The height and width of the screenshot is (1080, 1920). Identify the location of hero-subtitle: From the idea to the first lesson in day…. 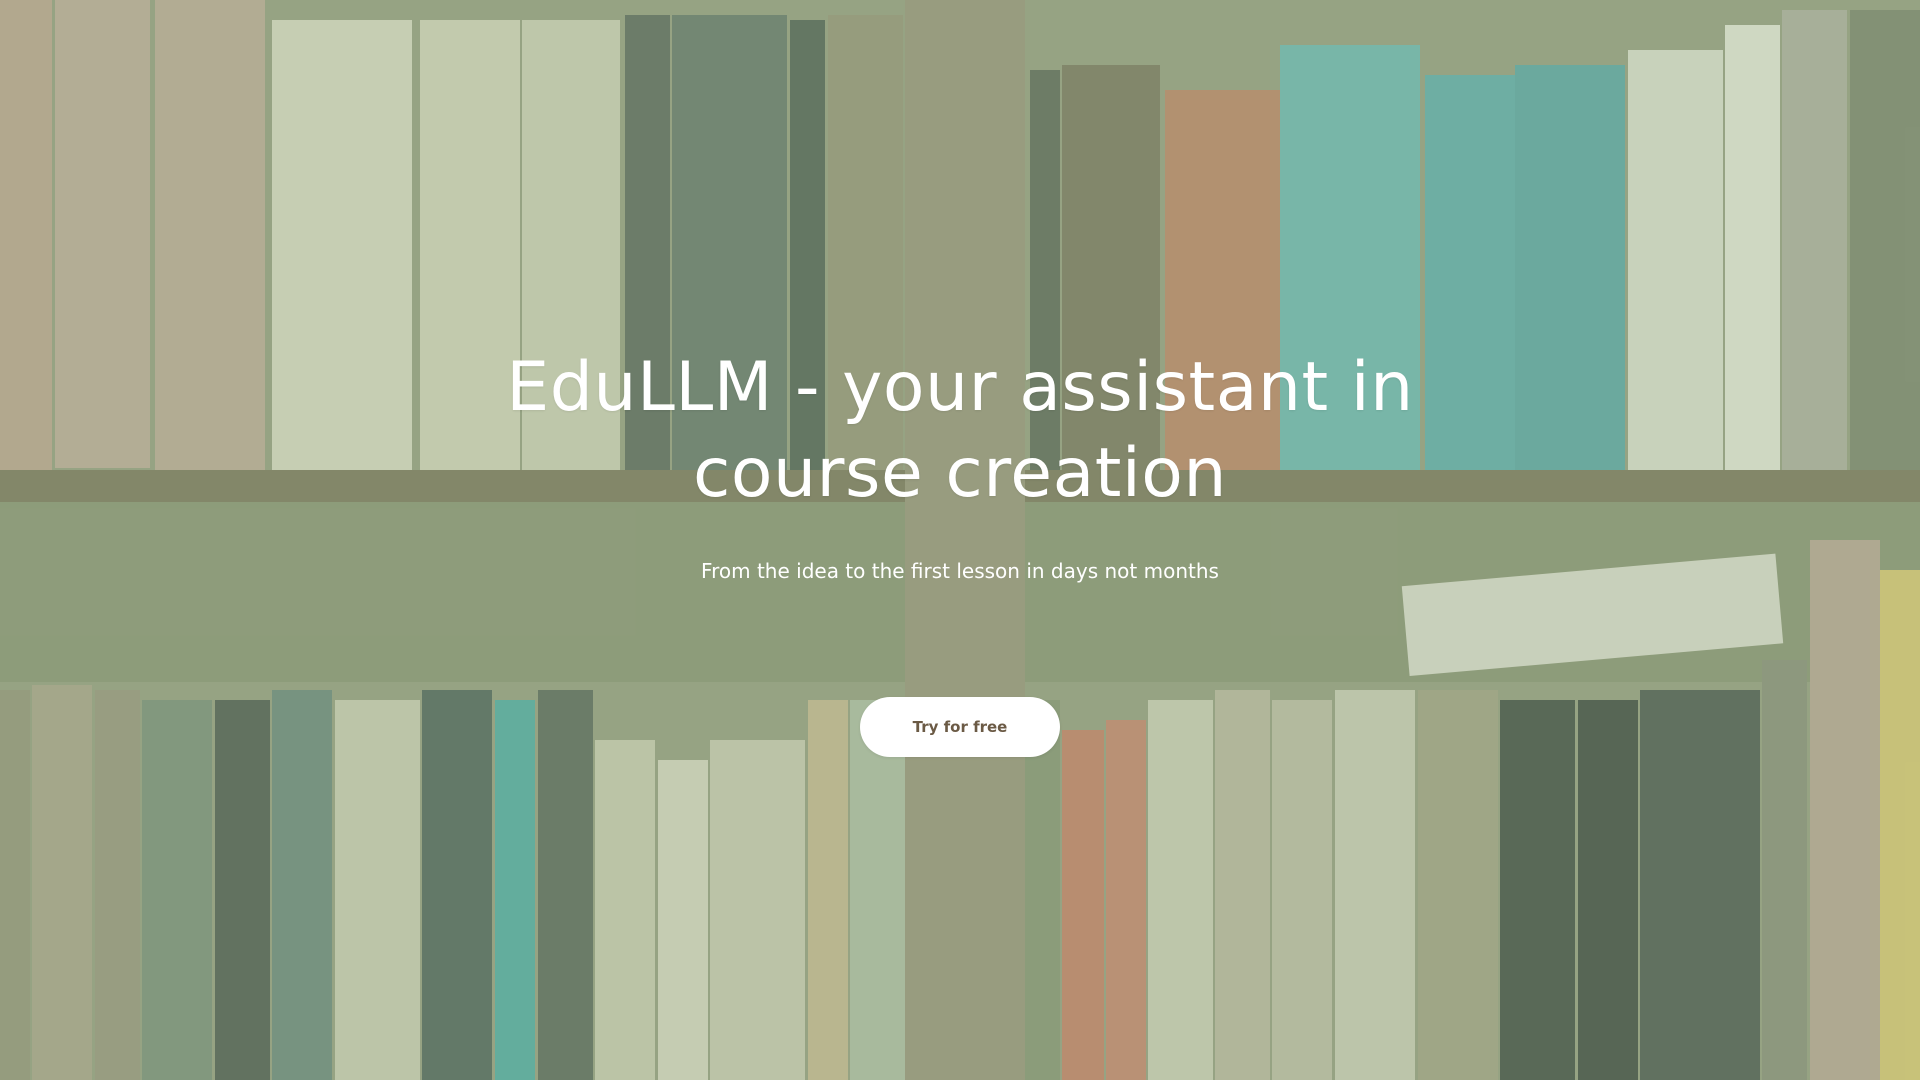
(960, 571).